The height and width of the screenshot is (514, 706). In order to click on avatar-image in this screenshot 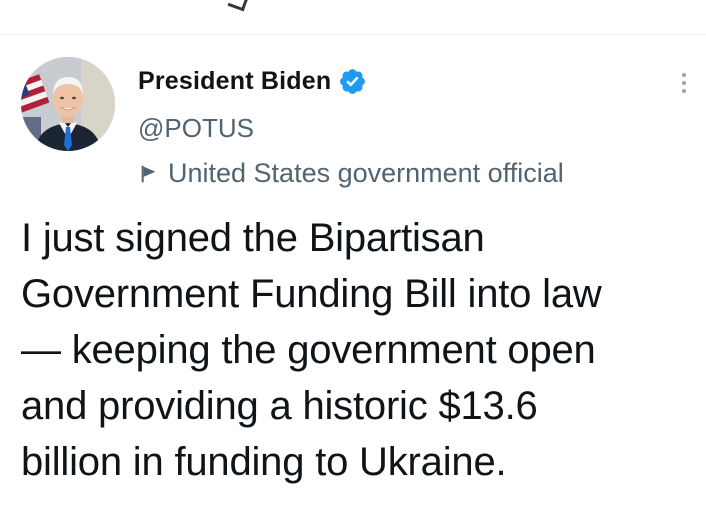, I will do `click(68, 104)`.